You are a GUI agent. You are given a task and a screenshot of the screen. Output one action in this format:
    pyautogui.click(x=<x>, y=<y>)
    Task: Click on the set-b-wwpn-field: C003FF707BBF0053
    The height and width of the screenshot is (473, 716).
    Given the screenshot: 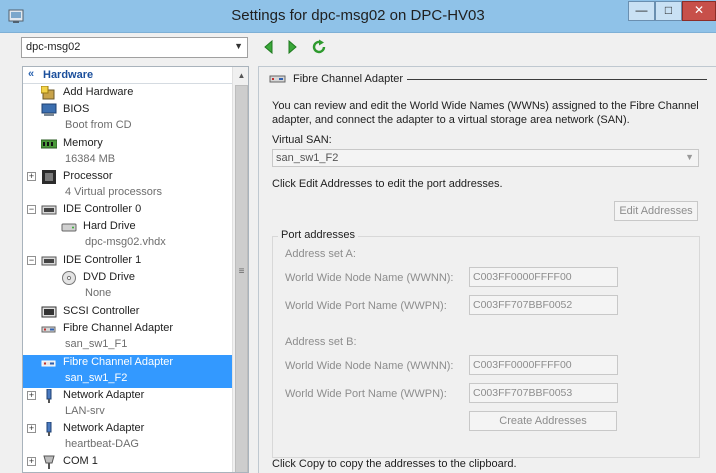 What is the action you would take?
    pyautogui.click(x=543, y=393)
    